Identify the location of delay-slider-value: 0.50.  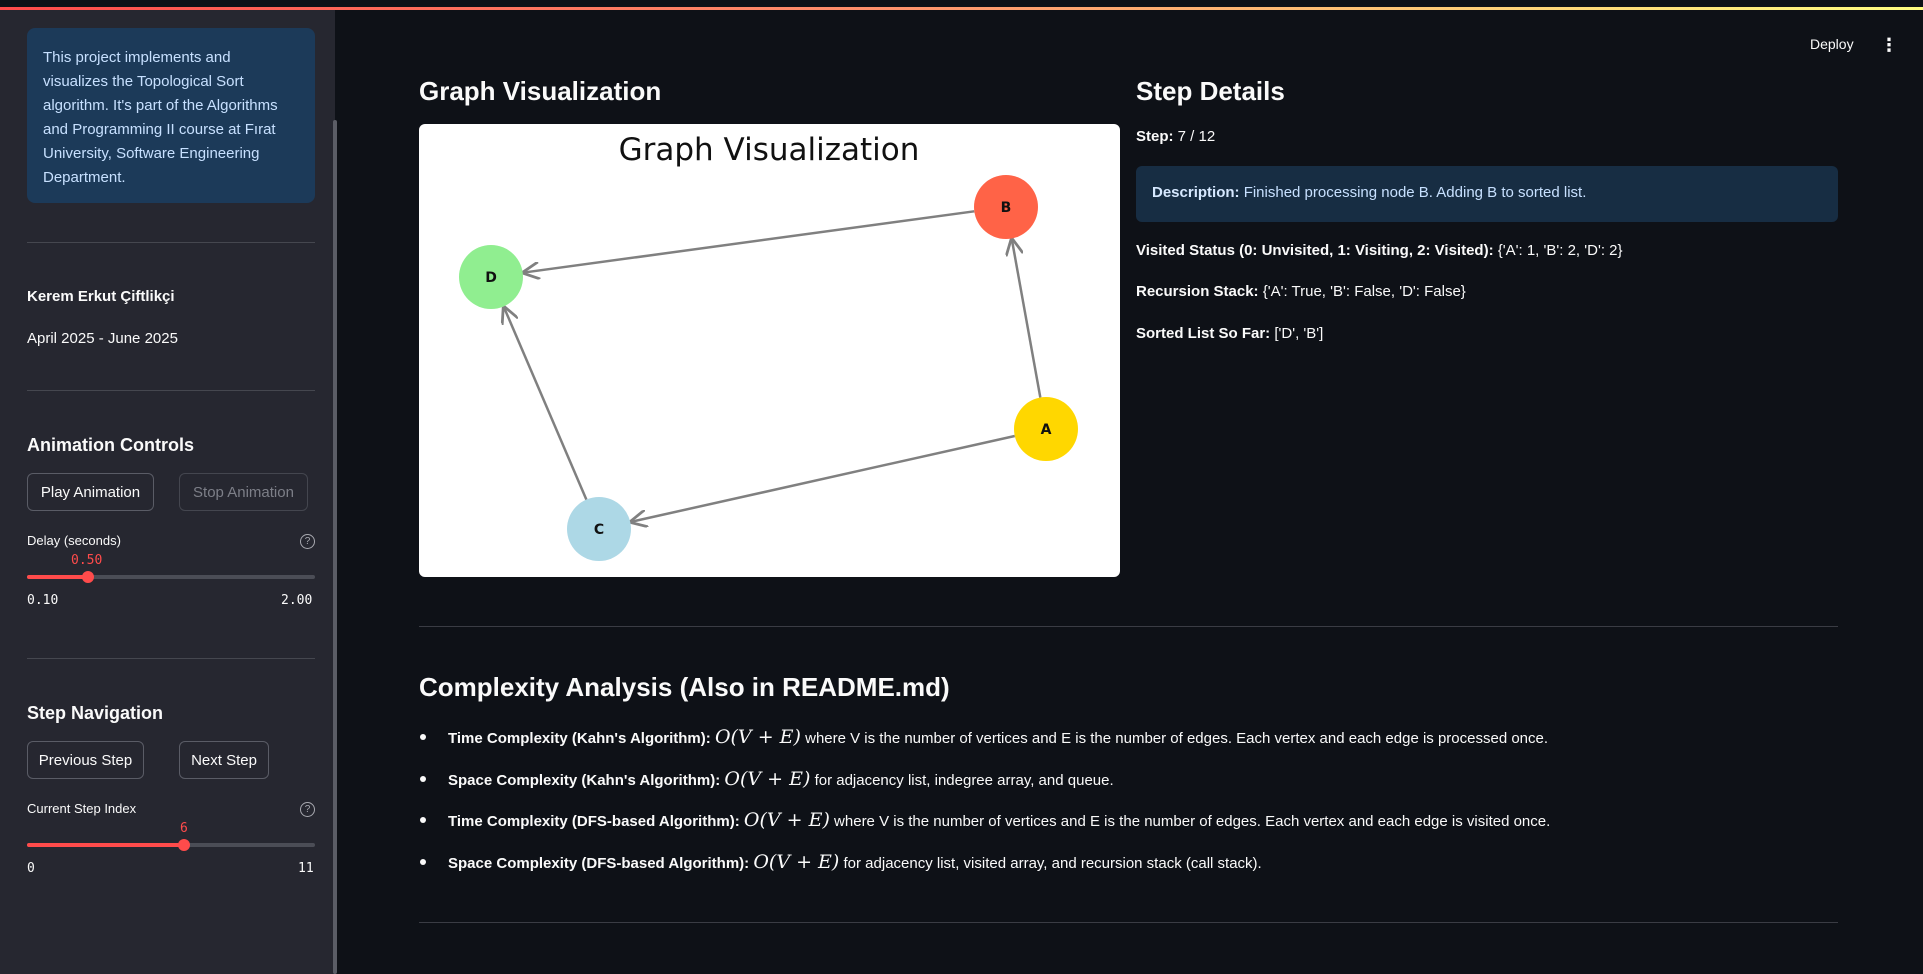
(87, 560).